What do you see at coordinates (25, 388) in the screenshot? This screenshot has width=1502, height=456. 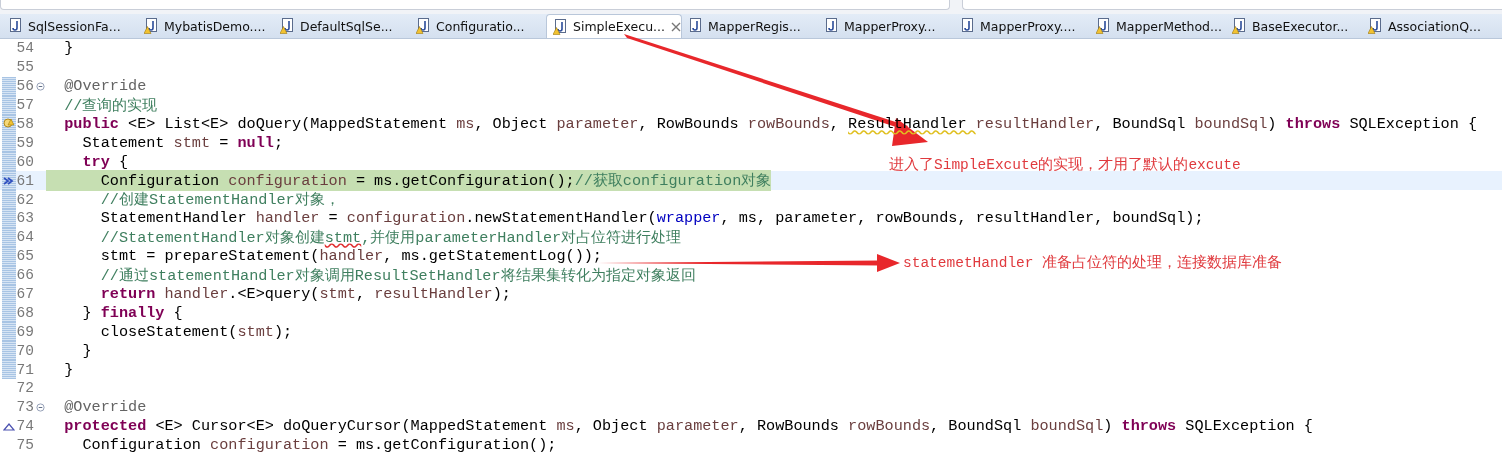 I see `line-number: 72` at bounding box center [25, 388].